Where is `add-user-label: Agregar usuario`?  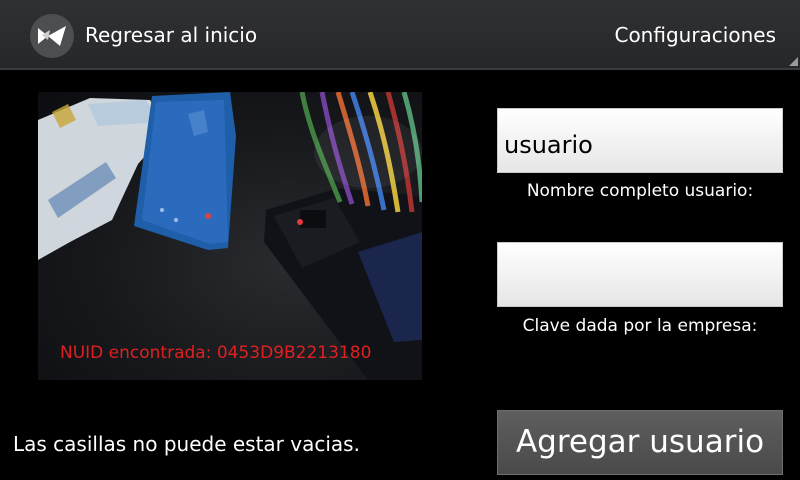
add-user-label: Agregar usuario is located at coordinates (640, 442).